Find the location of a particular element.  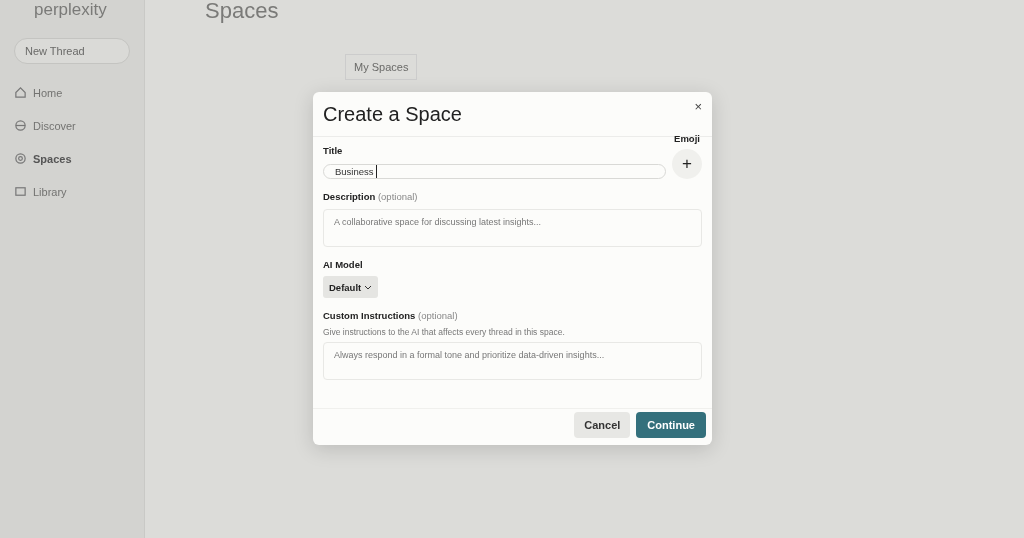

nav-item: Spaces is located at coordinates (72, 158).